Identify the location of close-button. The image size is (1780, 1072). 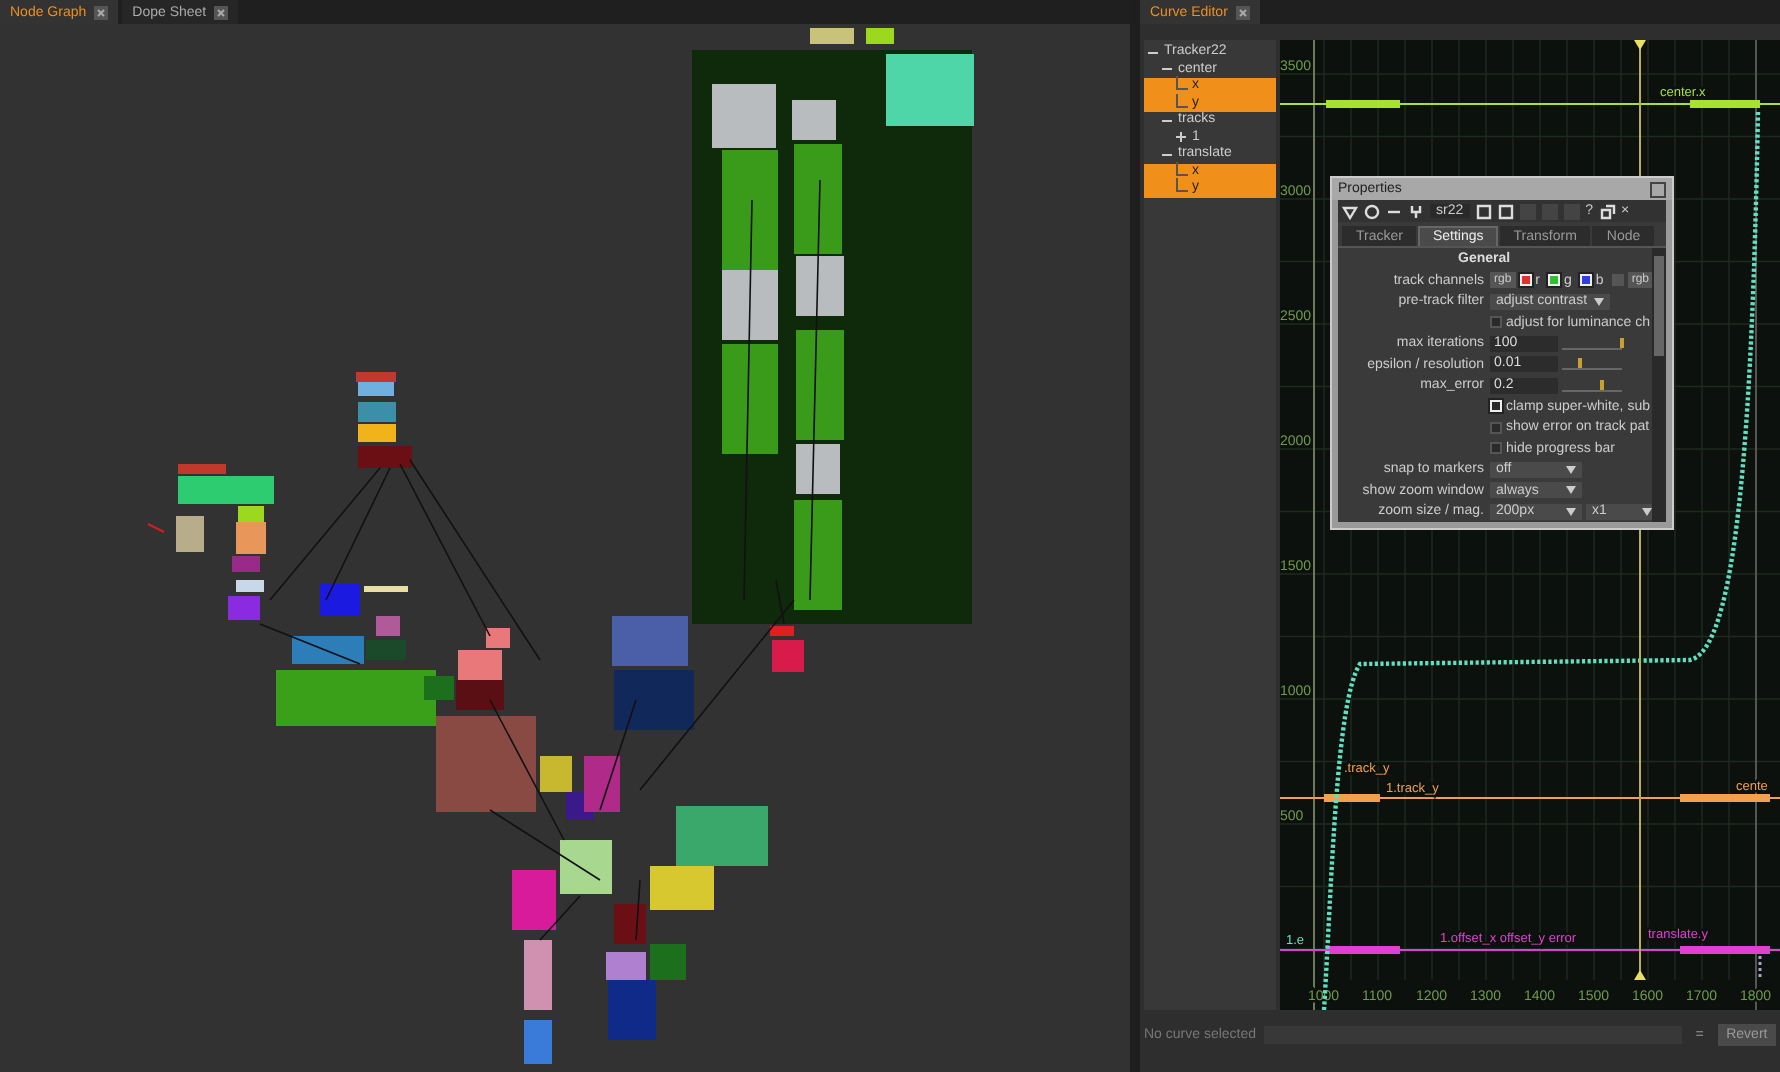
(1658, 189).